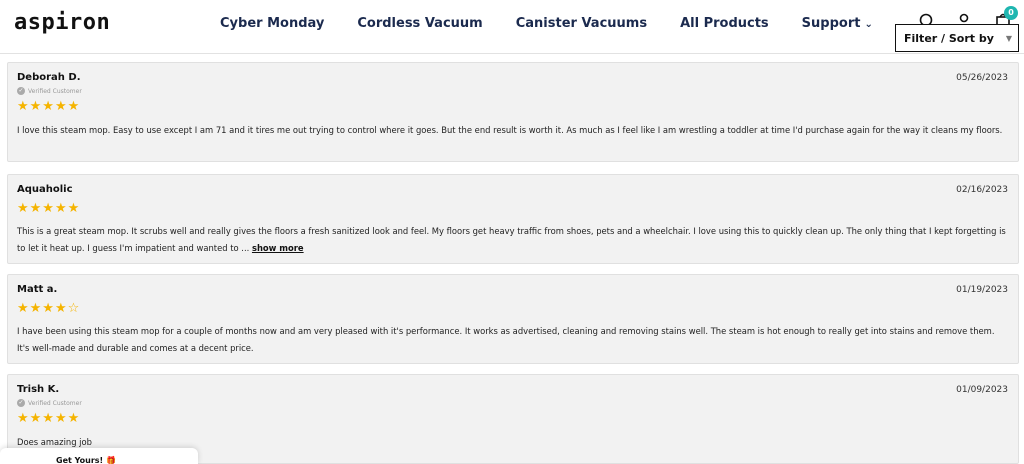 This screenshot has width=1024, height=464. Describe the element at coordinates (278, 248) in the screenshot. I see `show-more-link: show more` at that location.